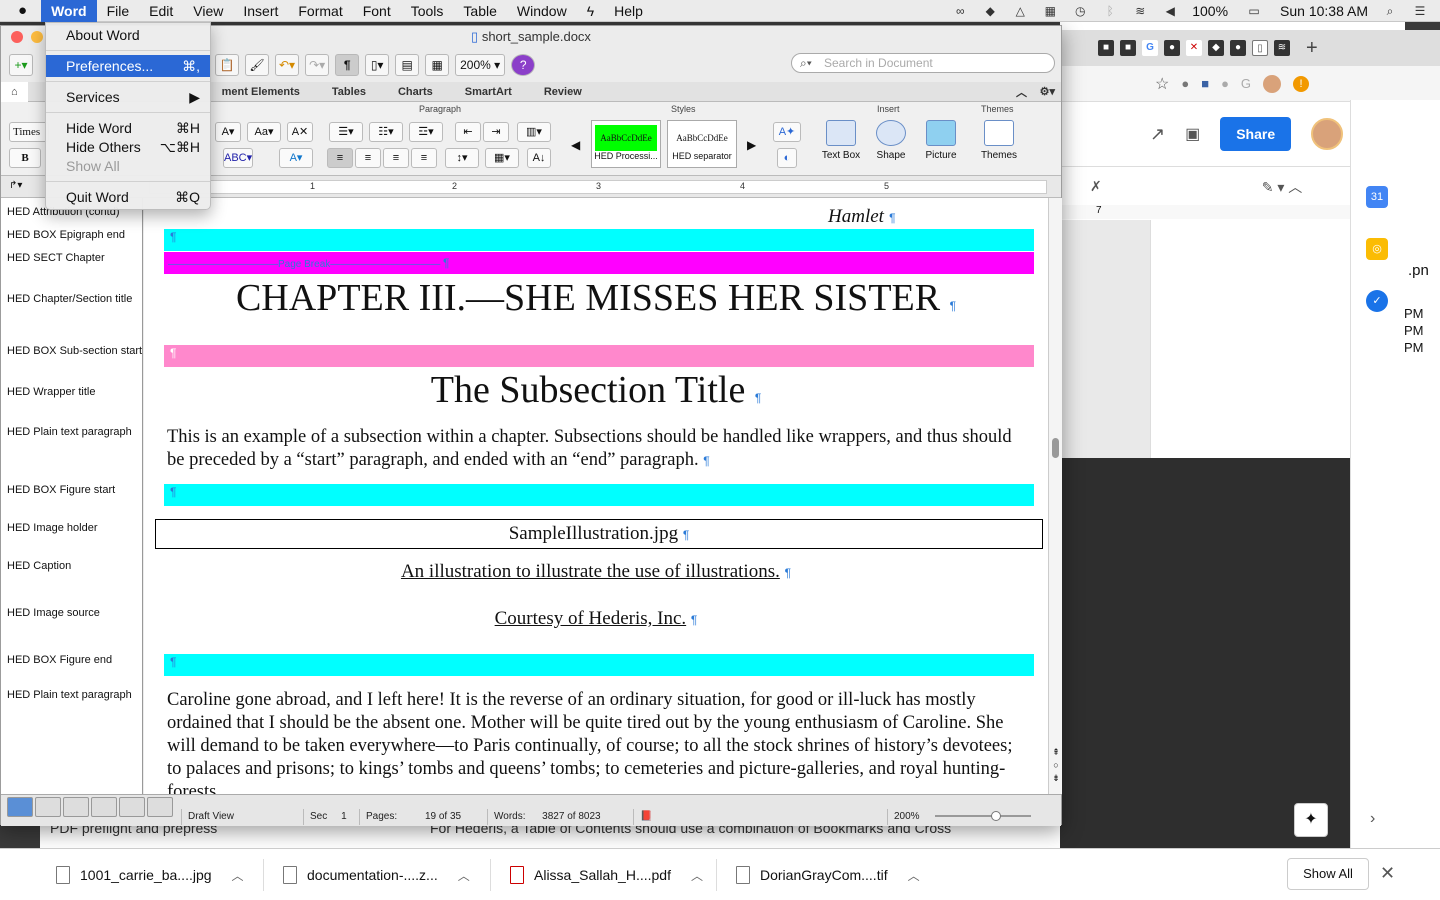  I want to click on fullscreen-view-button, so click(160, 807).